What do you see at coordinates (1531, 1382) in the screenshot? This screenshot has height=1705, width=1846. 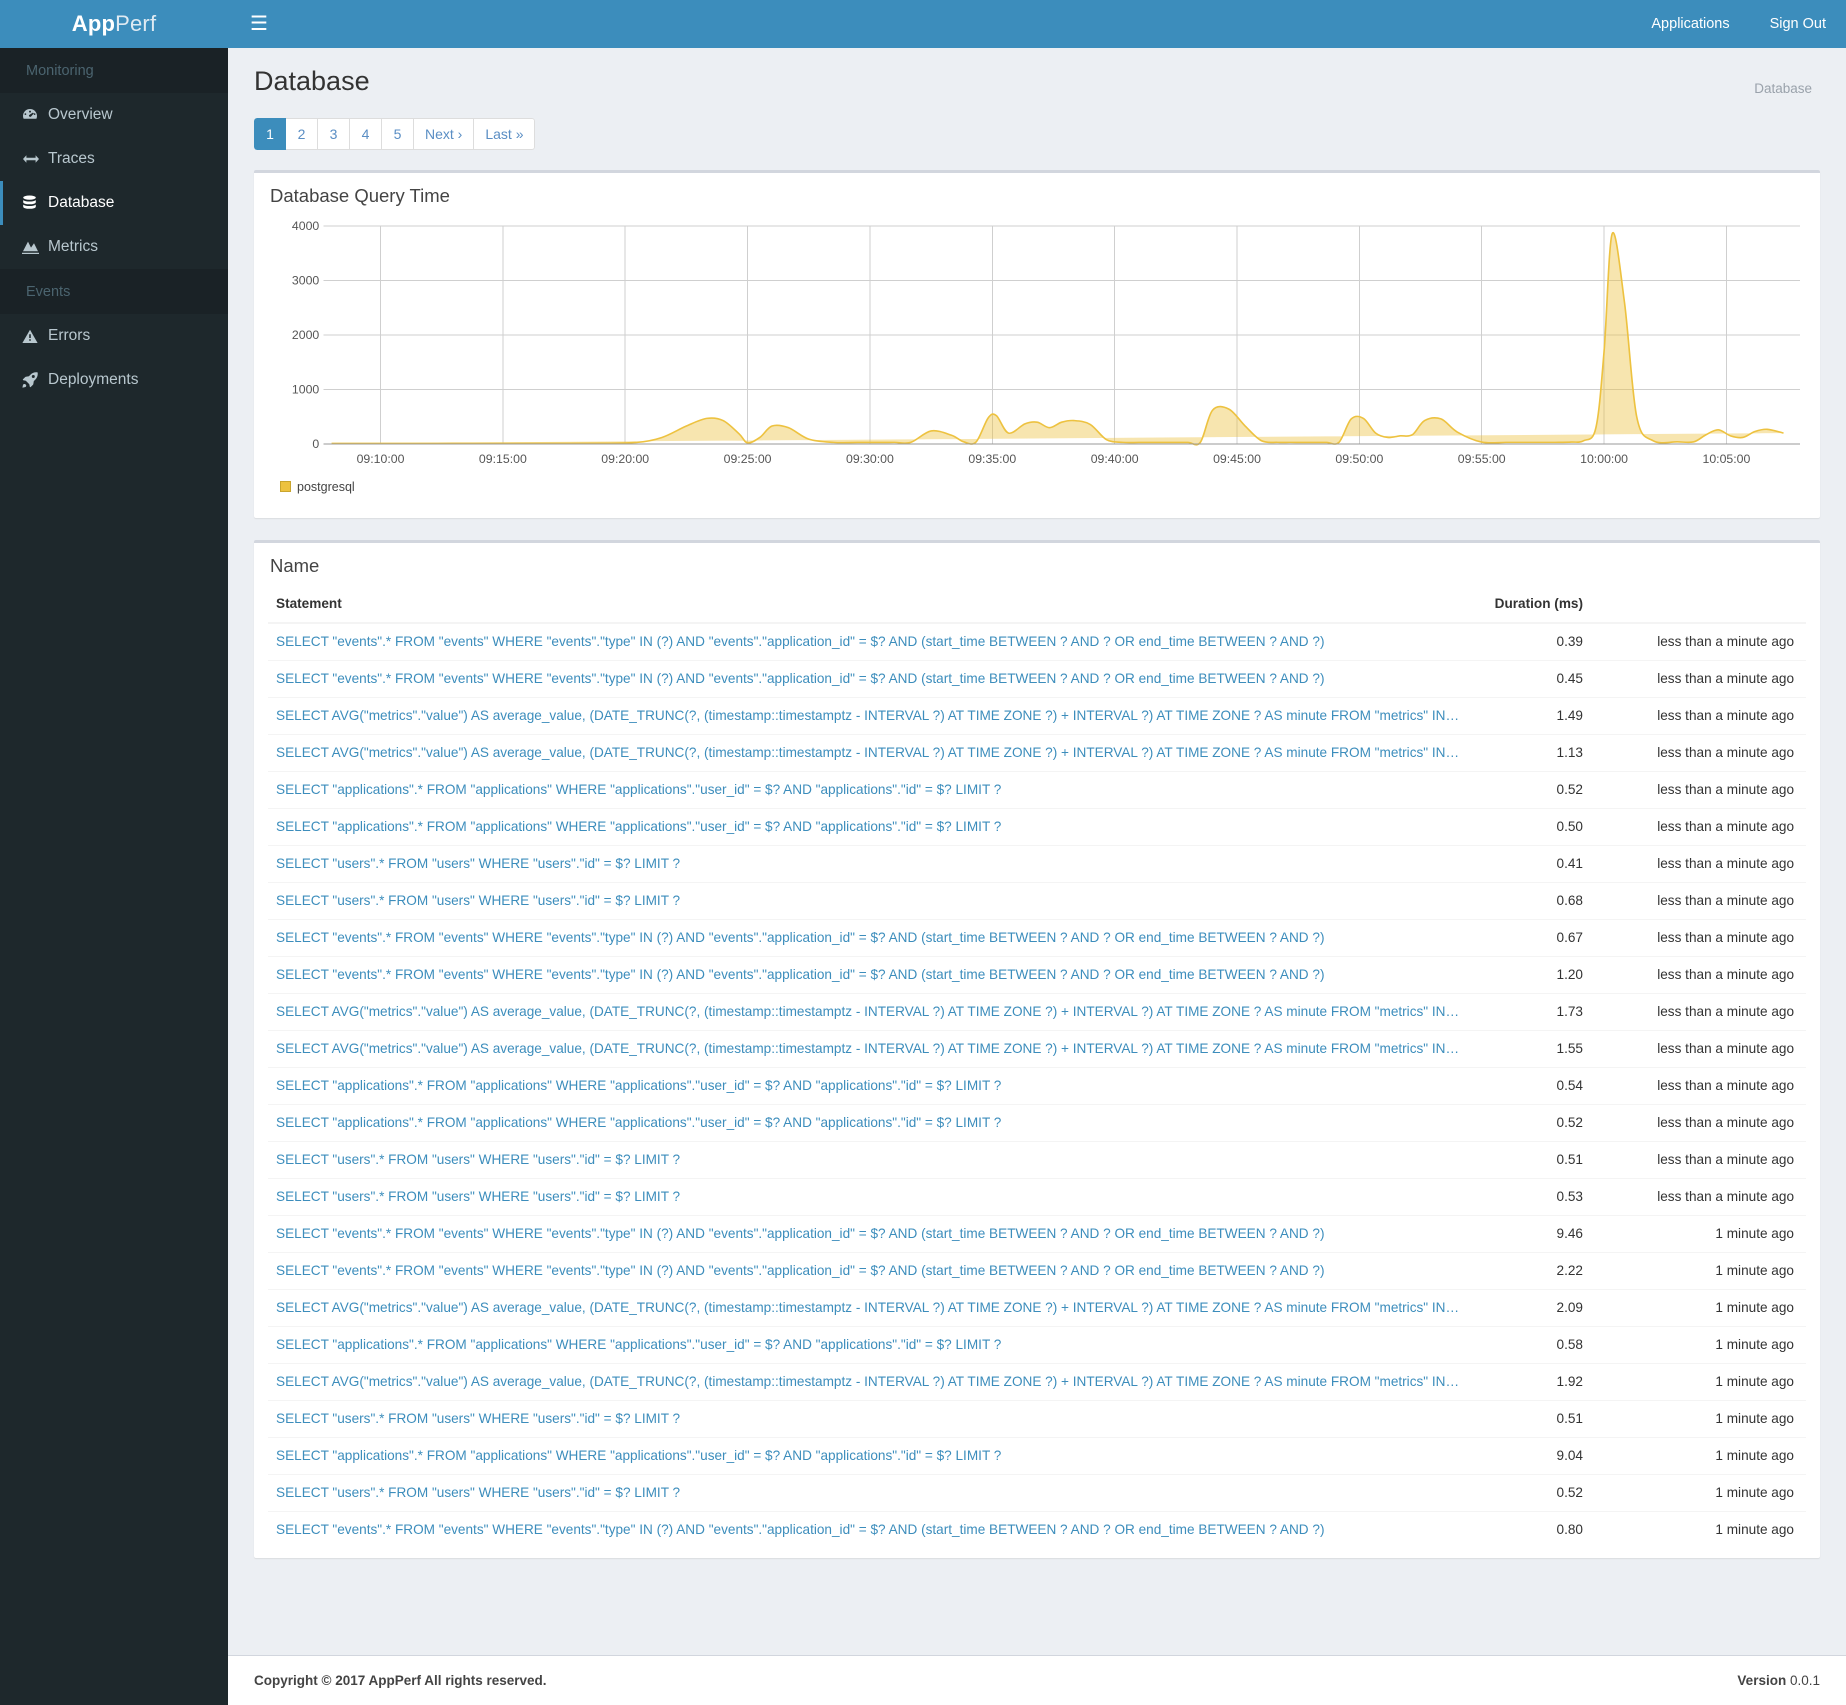 I see `query-duration: 1.92` at bounding box center [1531, 1382].